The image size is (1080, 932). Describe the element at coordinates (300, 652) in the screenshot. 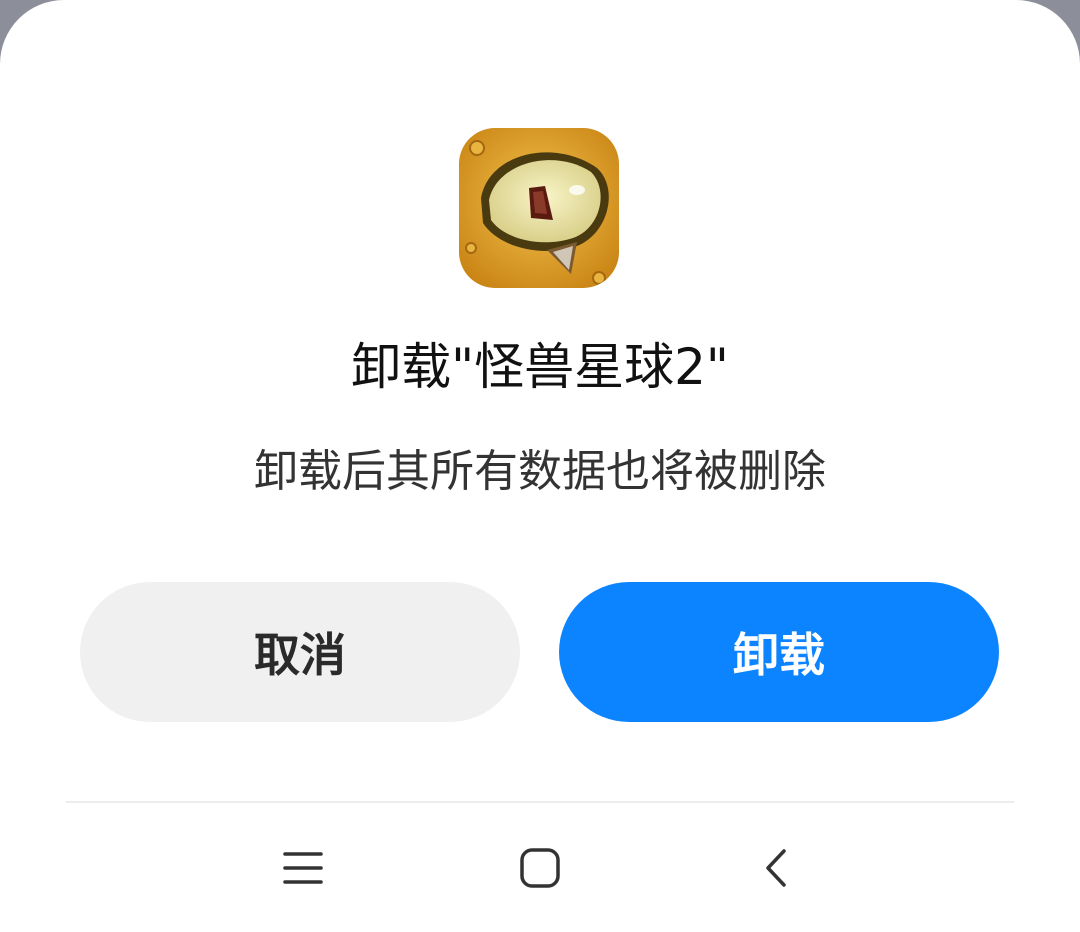

I see `cancel-button: 取消` at that location.